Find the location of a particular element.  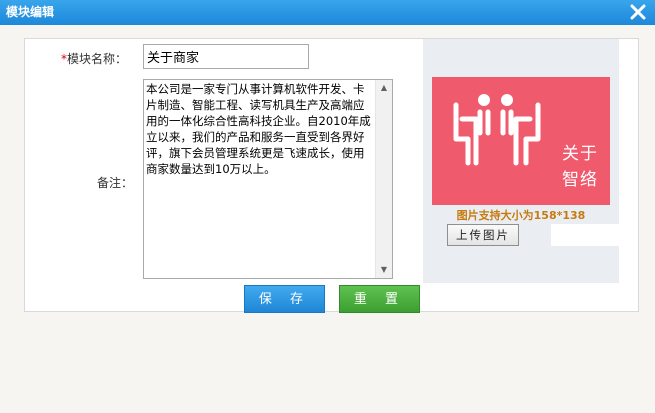

module-name-input is located at coordinates (226, 56).